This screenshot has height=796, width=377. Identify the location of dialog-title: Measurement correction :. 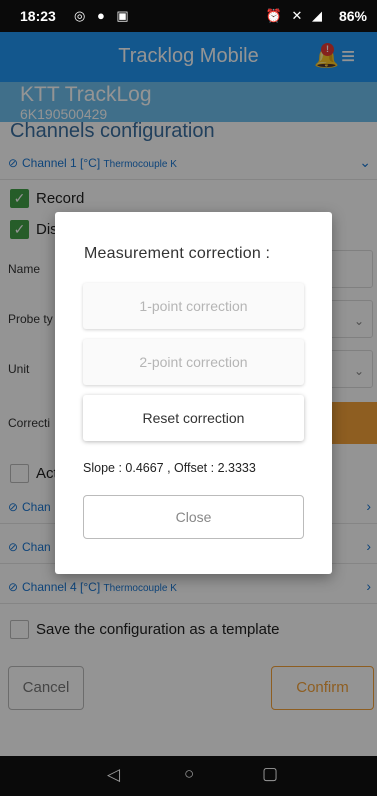
(177, 253).